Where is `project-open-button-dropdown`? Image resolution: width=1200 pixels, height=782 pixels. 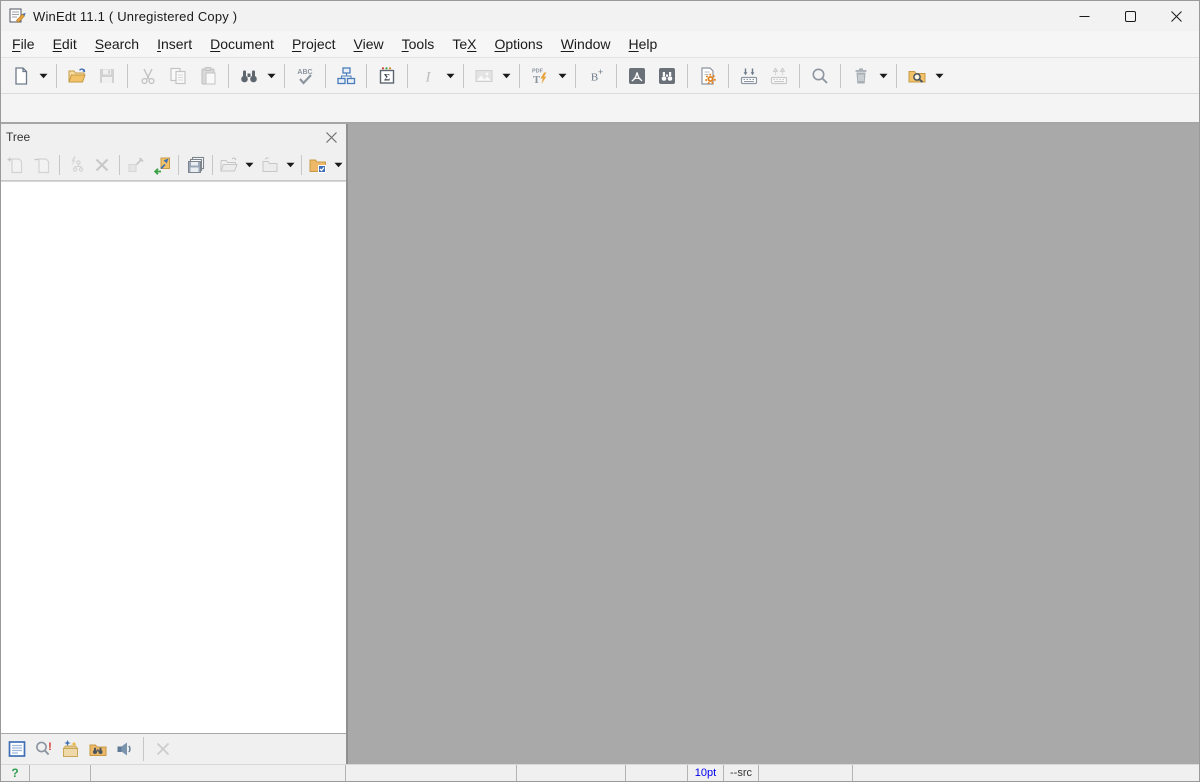
project-open-button-dropdown is located at coordinates (338, 165).